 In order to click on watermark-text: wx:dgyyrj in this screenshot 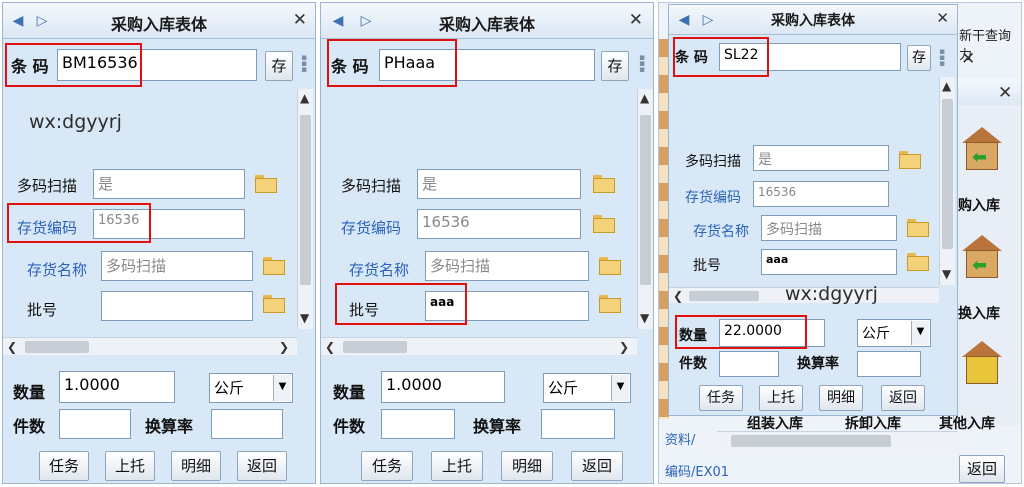, I will do `click(75, 122)`.